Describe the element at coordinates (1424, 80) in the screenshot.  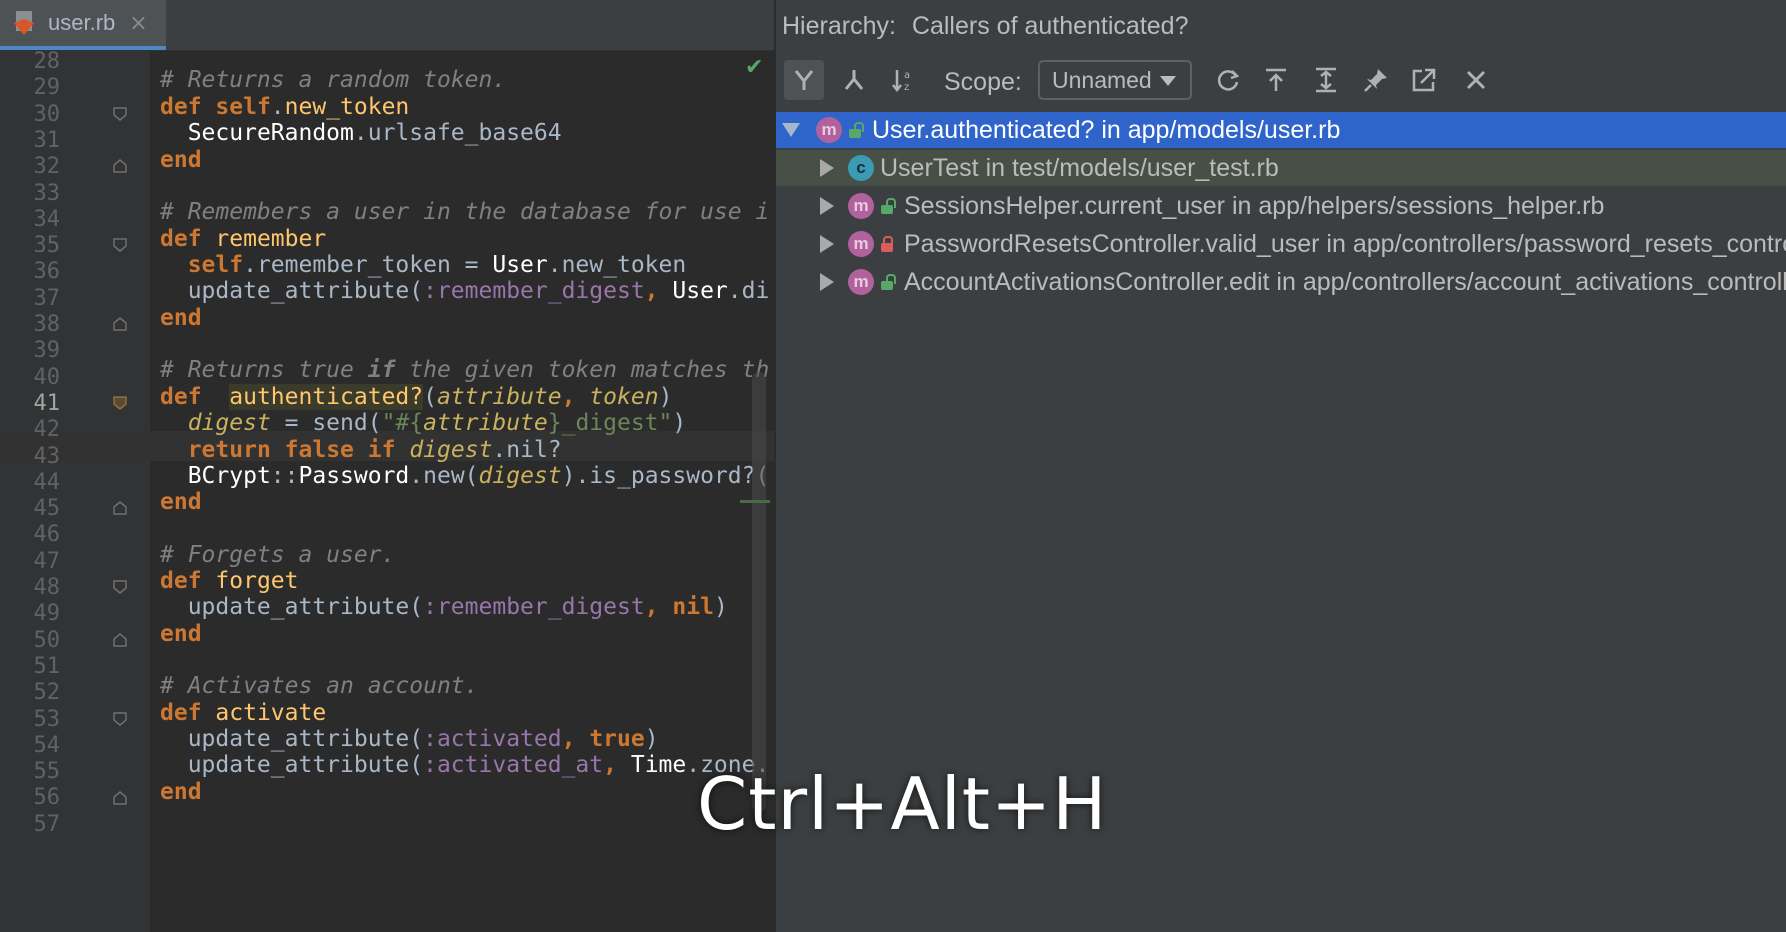
I see `open-in-window-icon` at that location.